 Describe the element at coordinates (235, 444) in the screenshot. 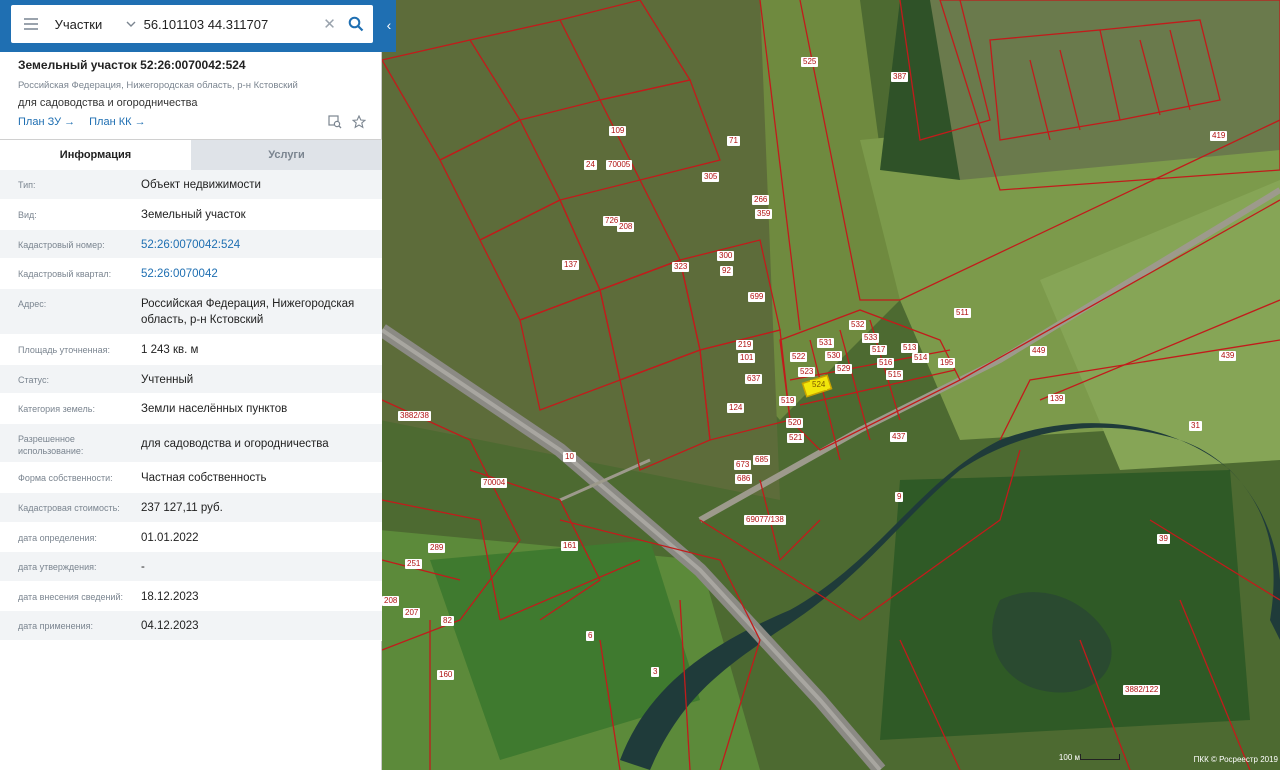

I see `property-value: для садоводства и огородничества` at that location.